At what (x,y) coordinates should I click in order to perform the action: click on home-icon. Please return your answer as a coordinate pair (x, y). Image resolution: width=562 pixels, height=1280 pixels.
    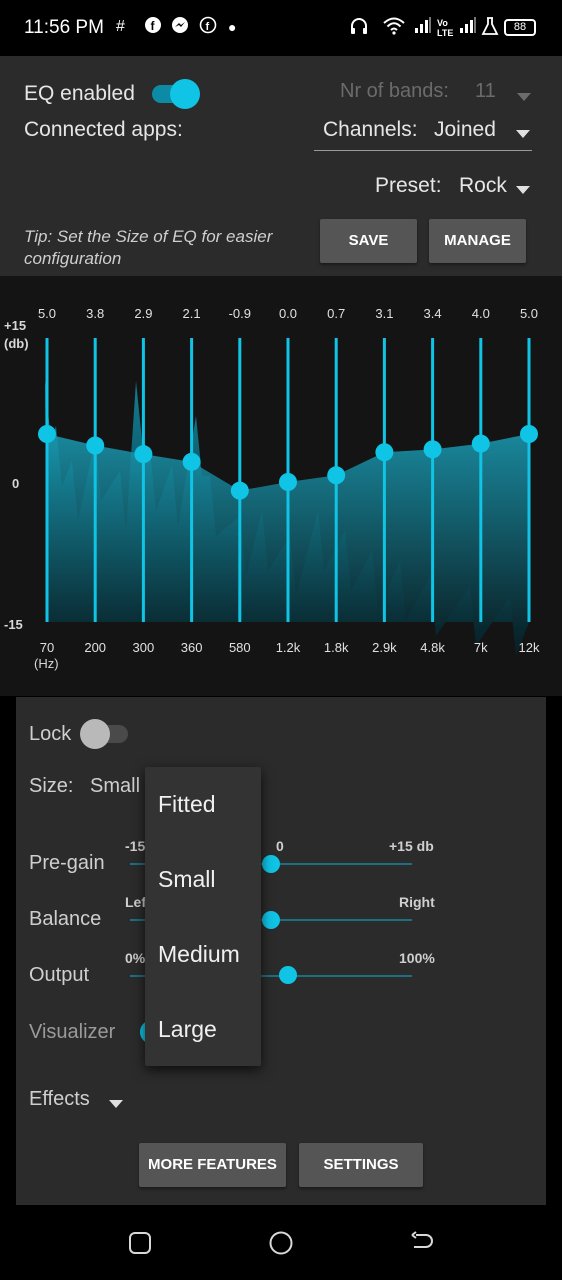
    Looking at the image, I should click on (281, 1243).